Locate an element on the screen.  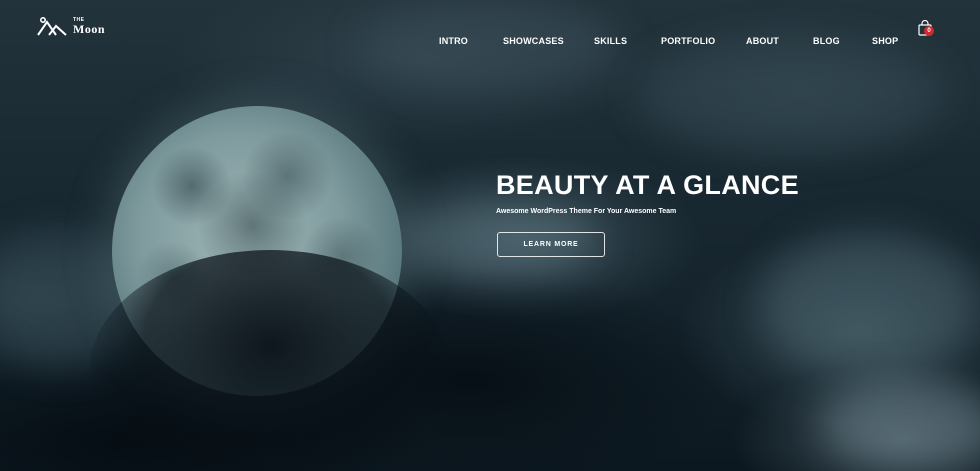
site-logo: THE Moon is located at coordinates (71, 26).